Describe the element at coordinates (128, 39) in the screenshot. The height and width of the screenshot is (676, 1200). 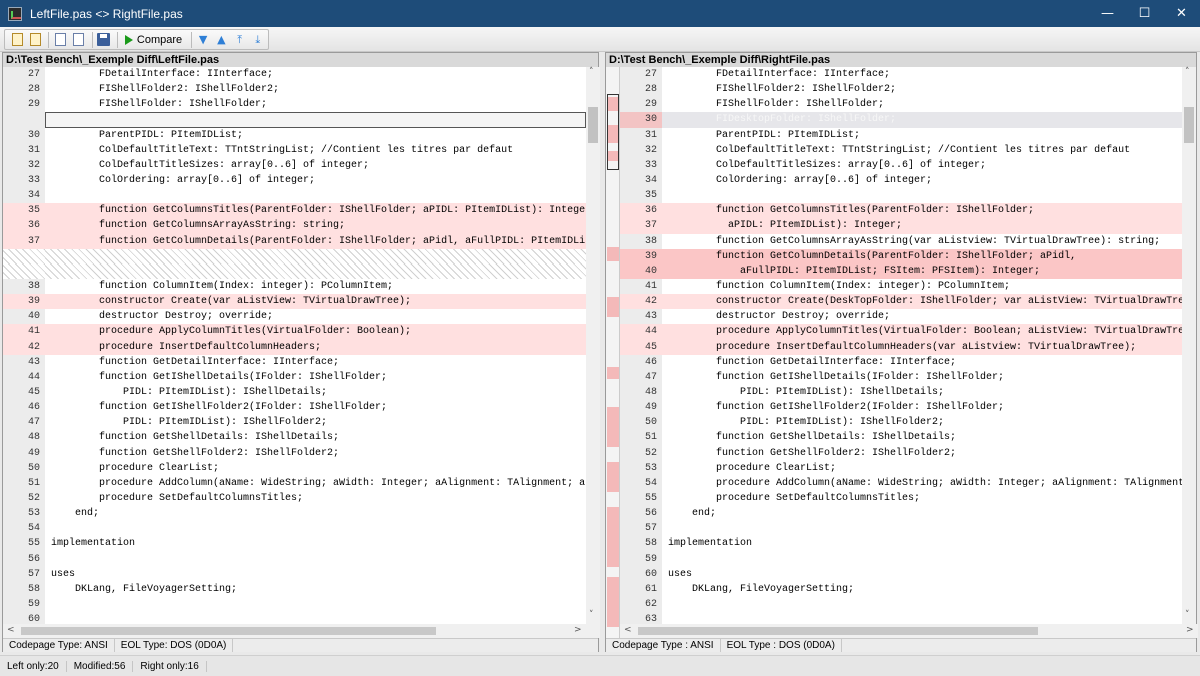
I see `play-icon` at that location.